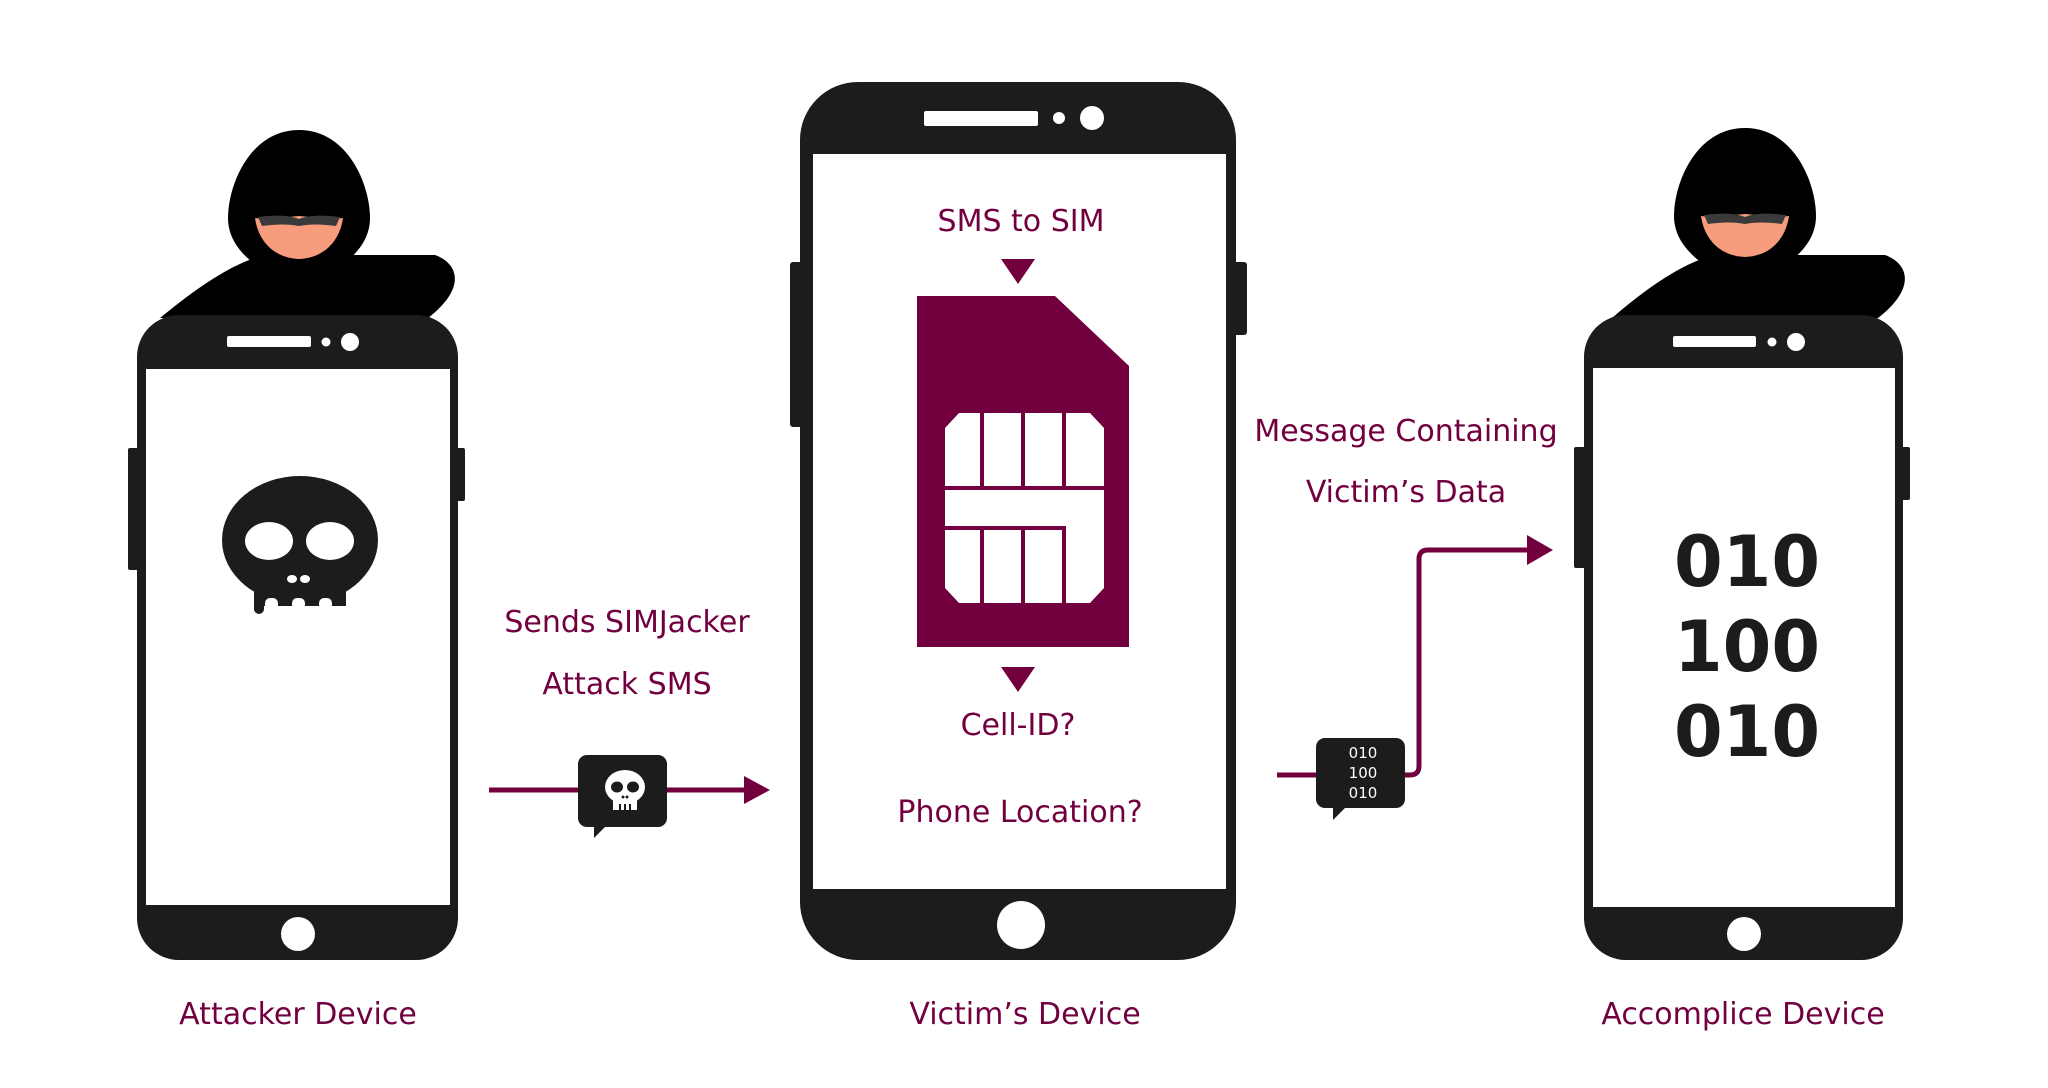 The image size is (2048, 1088). Describe the element at coordinates (1021, 925) in the screenshot. I see `victim-phone-home-button` at that location.